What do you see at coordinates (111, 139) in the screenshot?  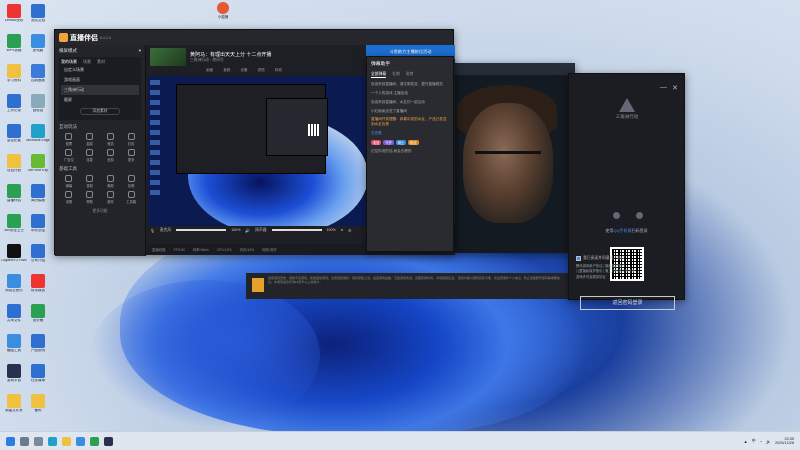 I see `interact-tool: 竞猜` at bounding box center [111, 139].